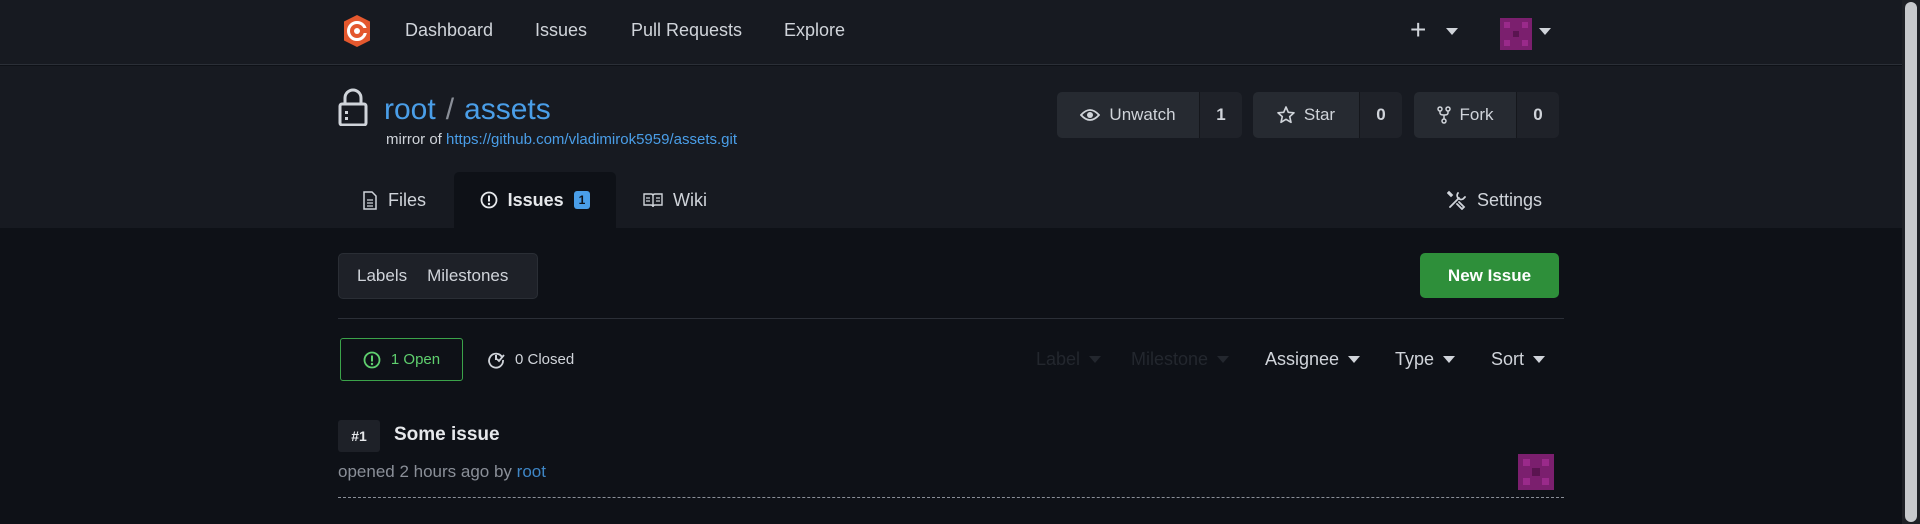  I want to click on fork-button: Fork, so click(1465, 115).